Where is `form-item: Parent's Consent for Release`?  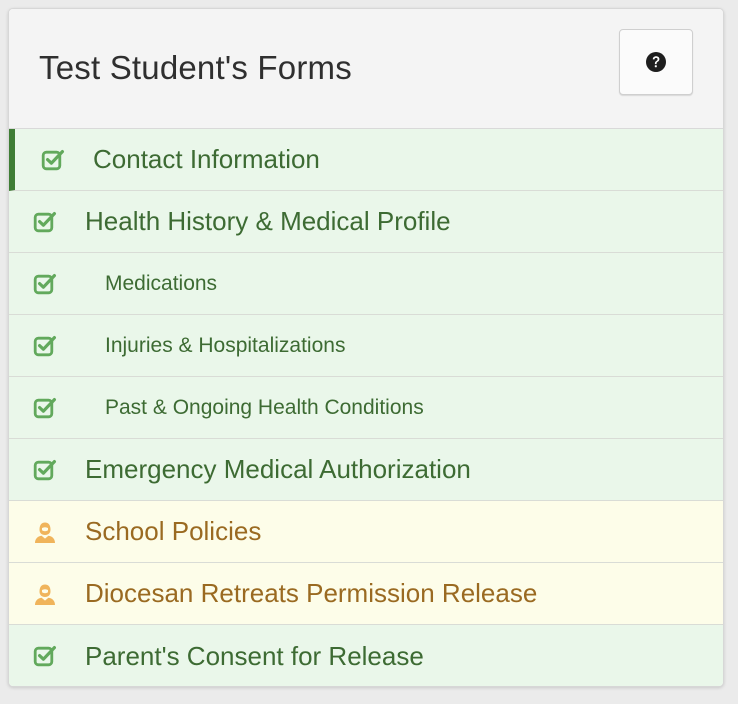
form-item: Parent's Consent for Release is located at coordinates (366, 655).